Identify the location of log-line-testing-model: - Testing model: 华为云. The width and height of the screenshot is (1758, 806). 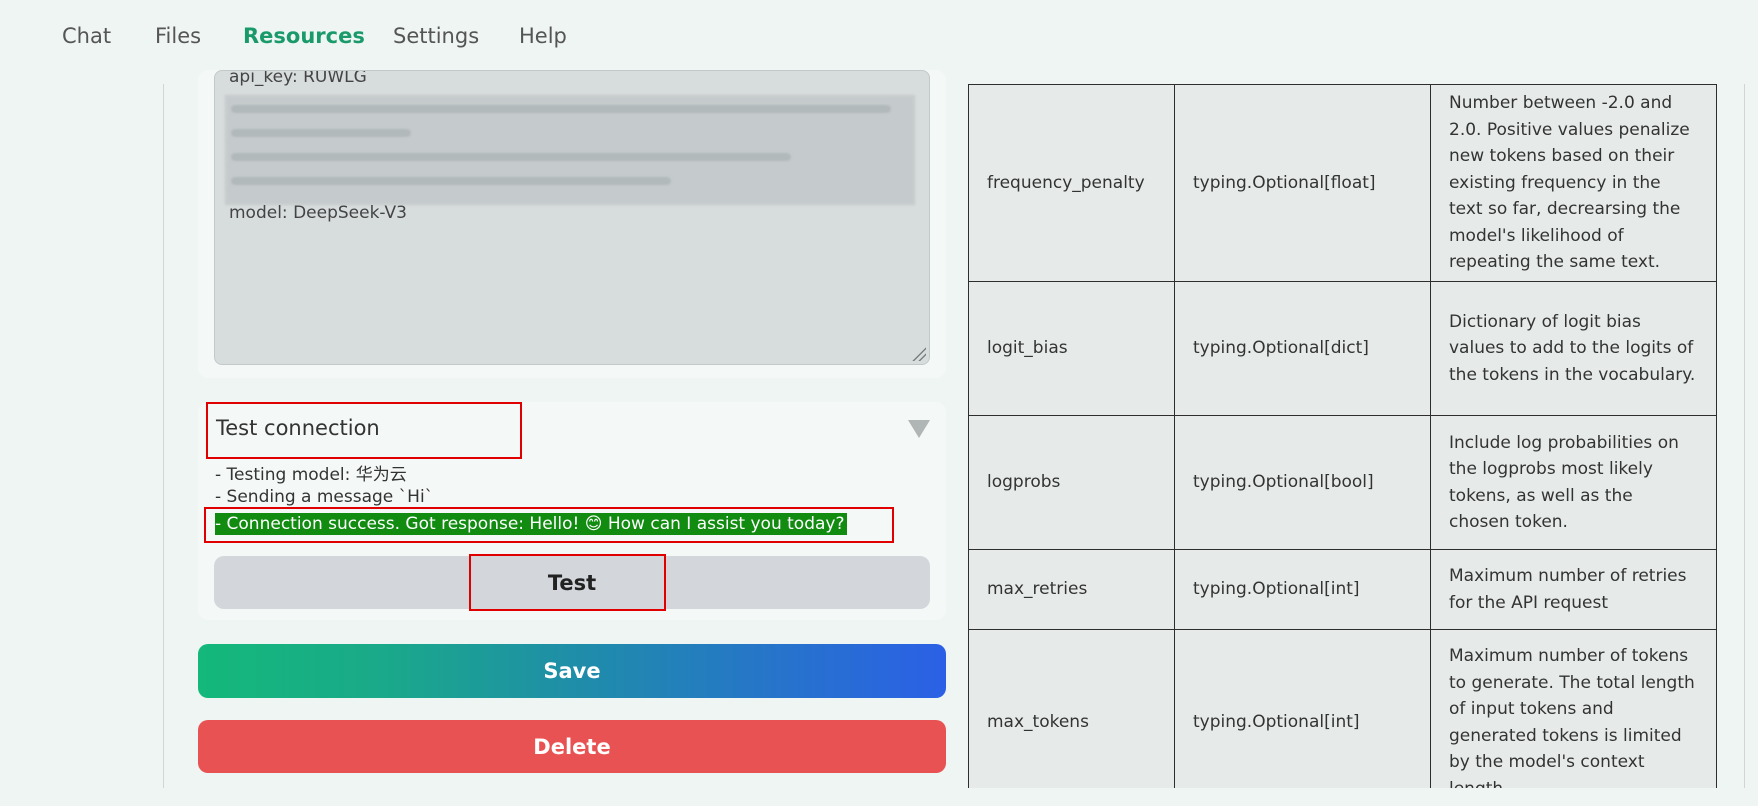
(311, 475).